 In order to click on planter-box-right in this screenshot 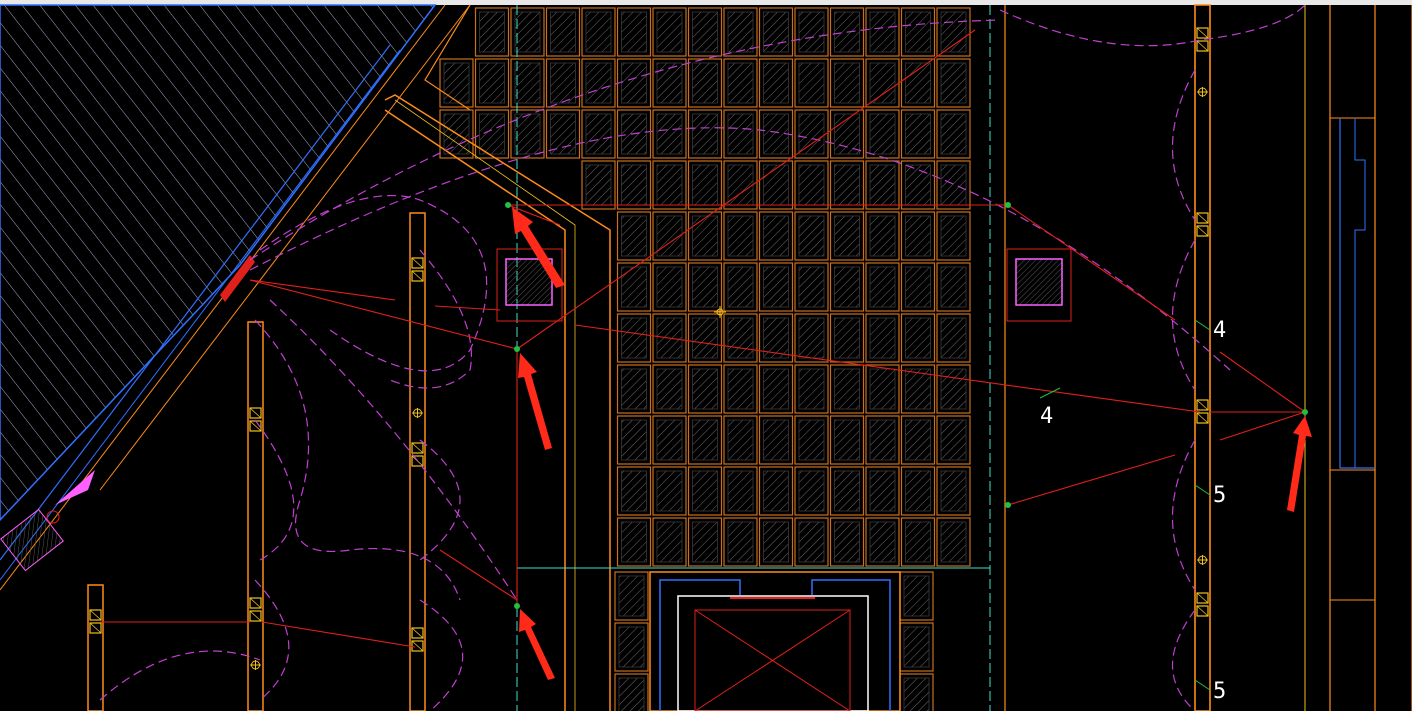, I will do `click(1039, 285)`.